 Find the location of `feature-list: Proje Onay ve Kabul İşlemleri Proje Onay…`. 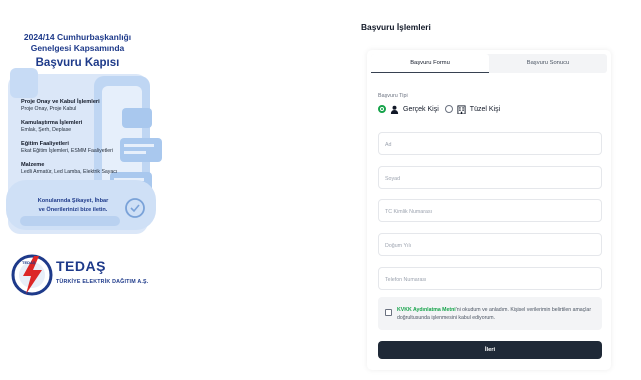

feature-list: Proje Onay ve Kabul İşlemleri Proje Onay… is located at coordinates (96, 141).